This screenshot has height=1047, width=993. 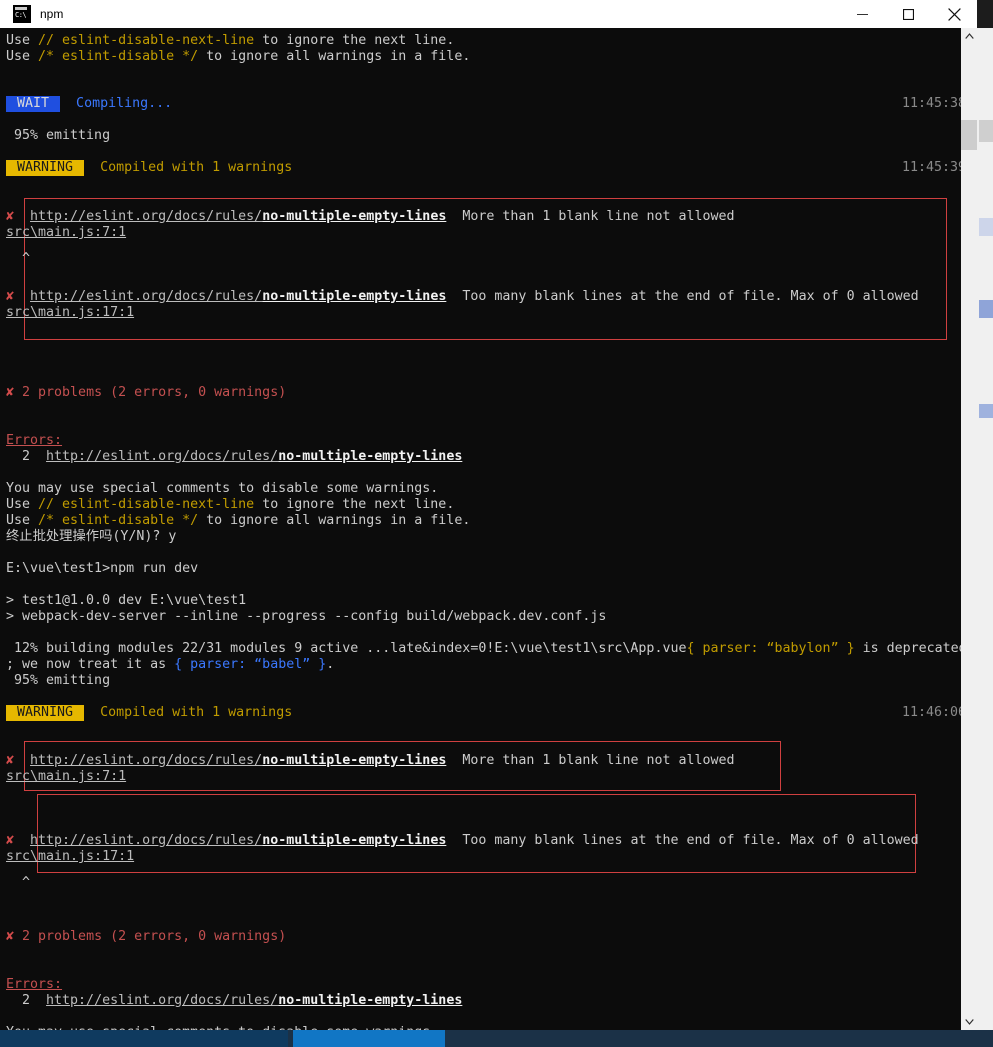 I want to click on console-text: Compiled with 1 warnings, so click(x=188, y=167).